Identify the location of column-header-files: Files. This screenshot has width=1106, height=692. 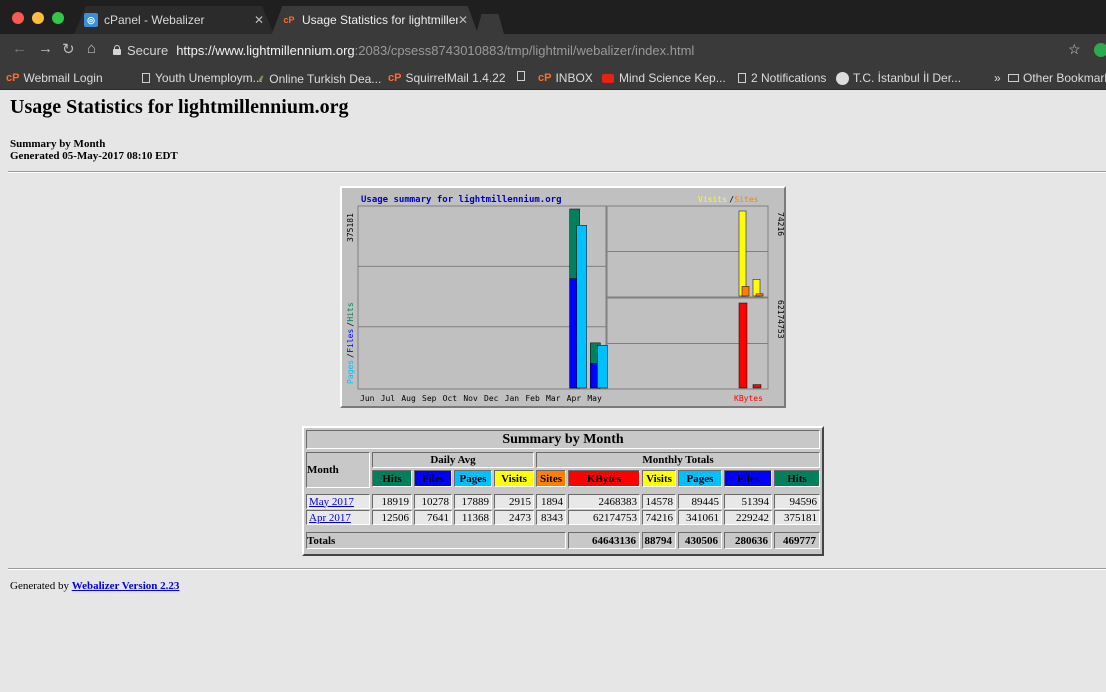
(433, 478).